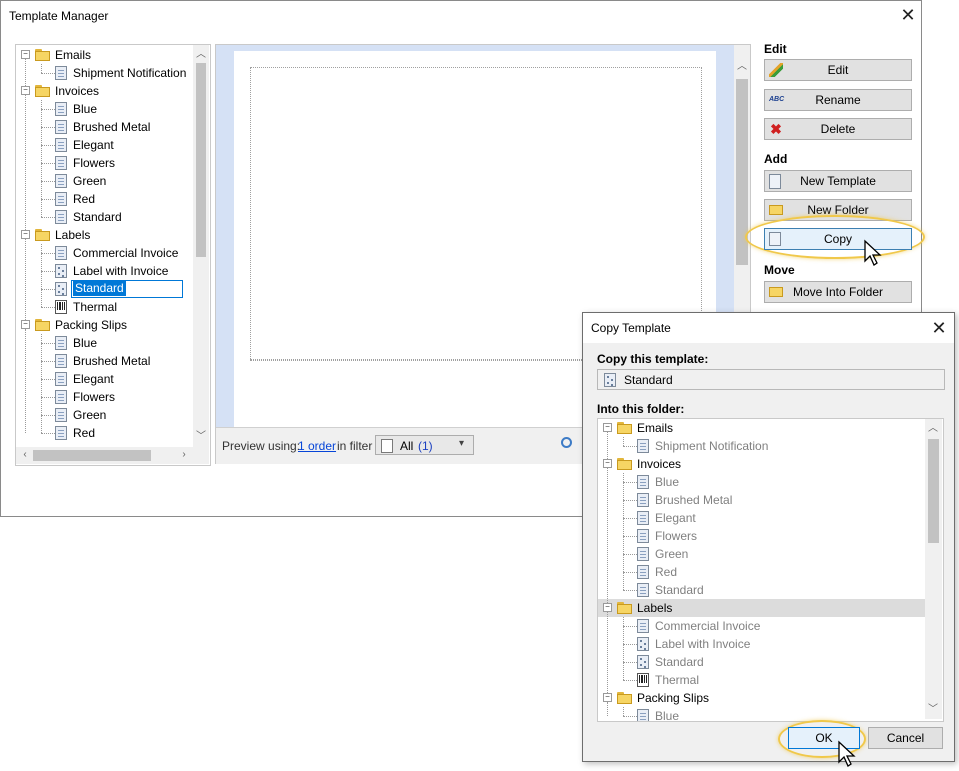 The height and width of the screenshot is (771, 959). What do you see at coordinates (933, 429) in the screenshot?
I see `folder-scroll-up-icon: ︿` at bounding box center [933, 429].